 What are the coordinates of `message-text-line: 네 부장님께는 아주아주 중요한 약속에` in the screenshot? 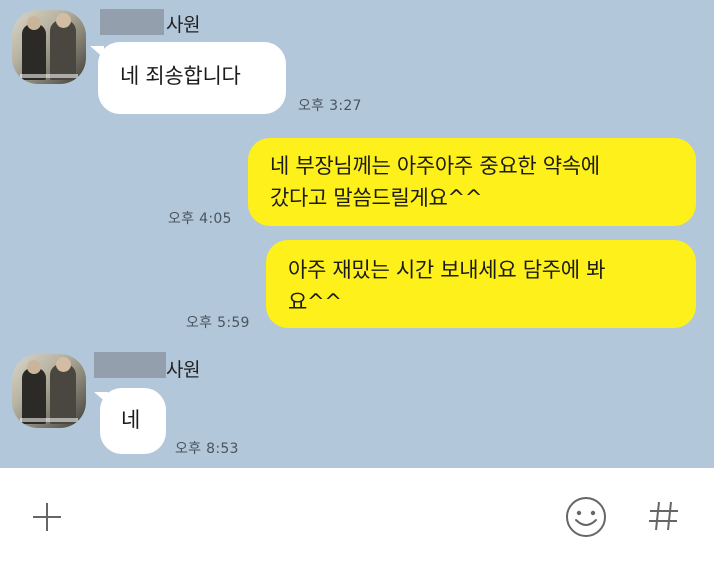 It's located at (435, 166).